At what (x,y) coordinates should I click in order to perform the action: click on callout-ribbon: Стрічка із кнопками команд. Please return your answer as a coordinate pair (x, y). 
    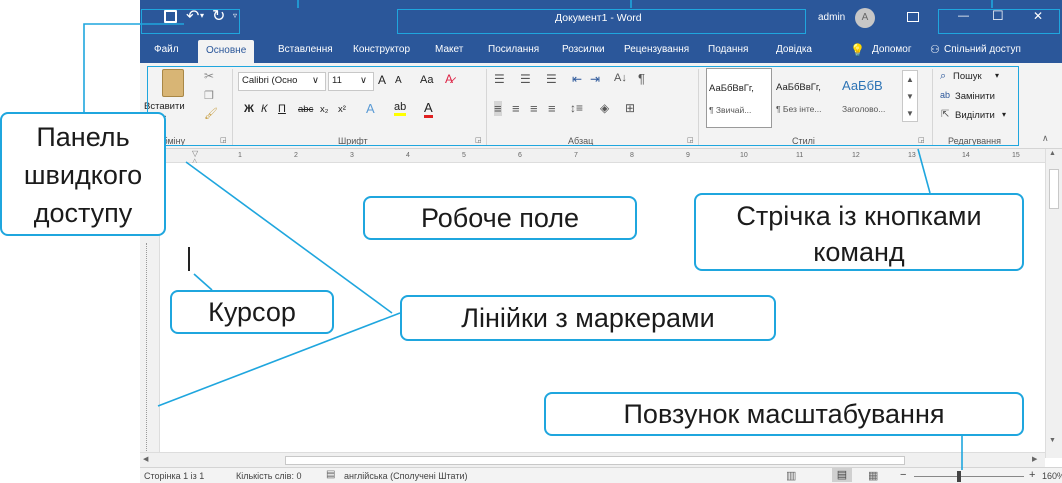
    Looking at the image, I should click on (859, 232).